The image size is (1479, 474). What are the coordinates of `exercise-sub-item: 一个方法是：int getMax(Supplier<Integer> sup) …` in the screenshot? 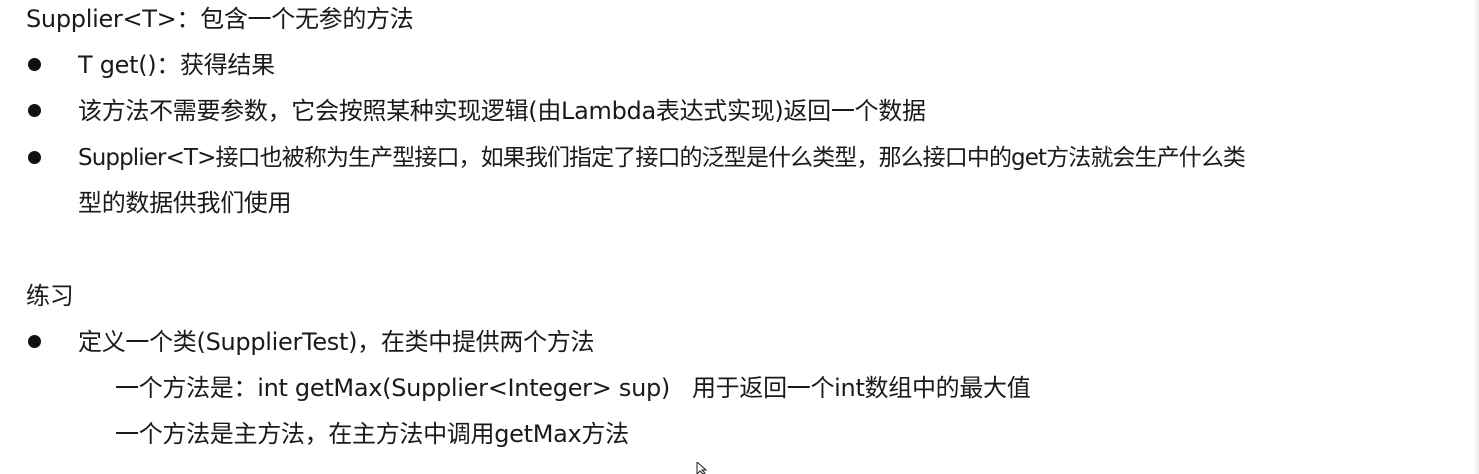 It's located at (573, 388).